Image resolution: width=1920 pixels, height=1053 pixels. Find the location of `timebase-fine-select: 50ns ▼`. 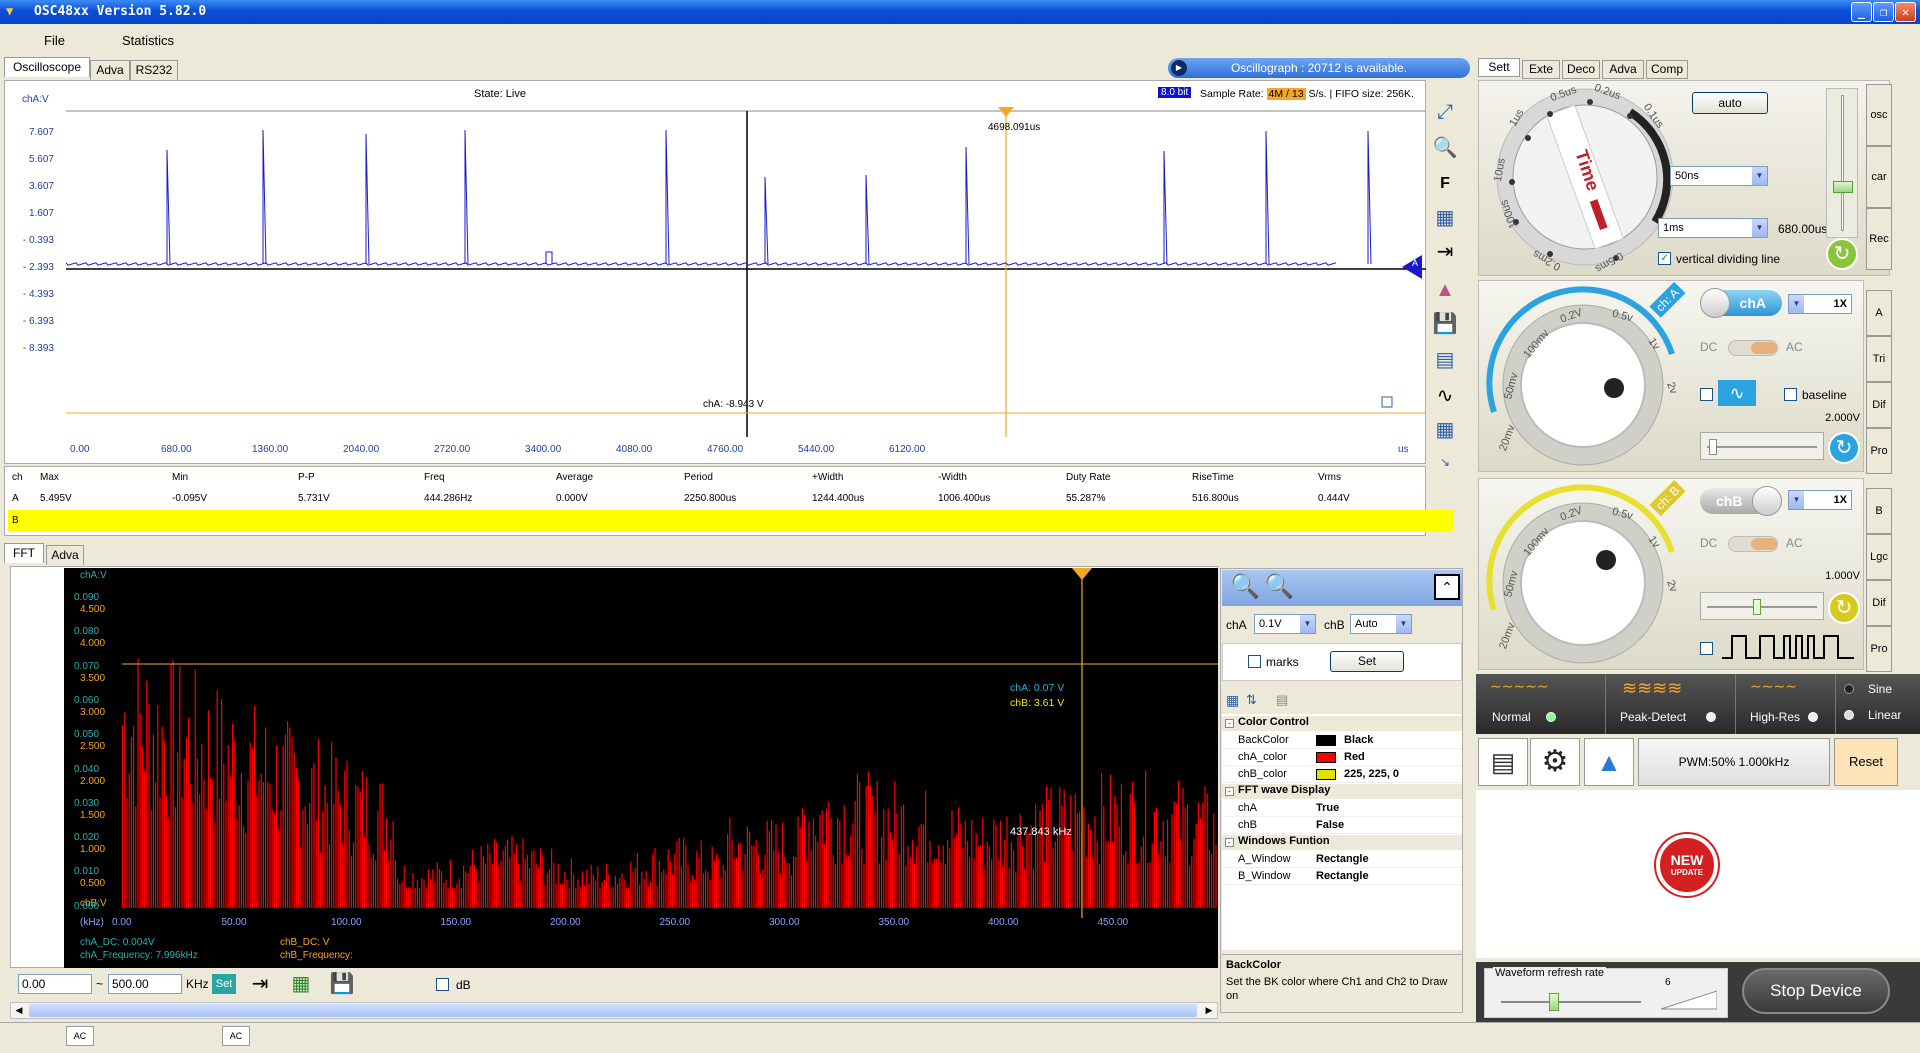

timebase-fine-select: 50ns ▼ is located at coordinates (1719, 176).